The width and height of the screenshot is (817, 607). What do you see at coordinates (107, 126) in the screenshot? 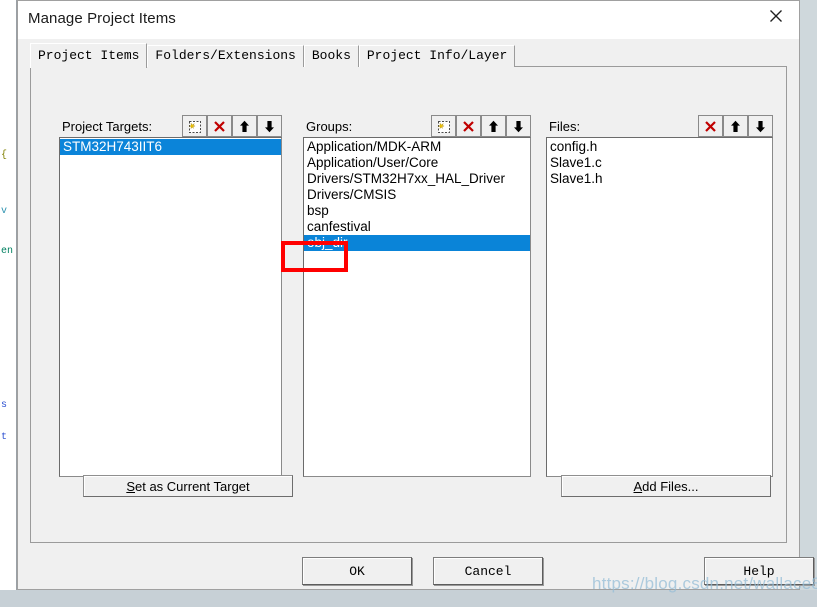
I see `project-targets-label: Project Targets:` at bounding box center [107, 126].